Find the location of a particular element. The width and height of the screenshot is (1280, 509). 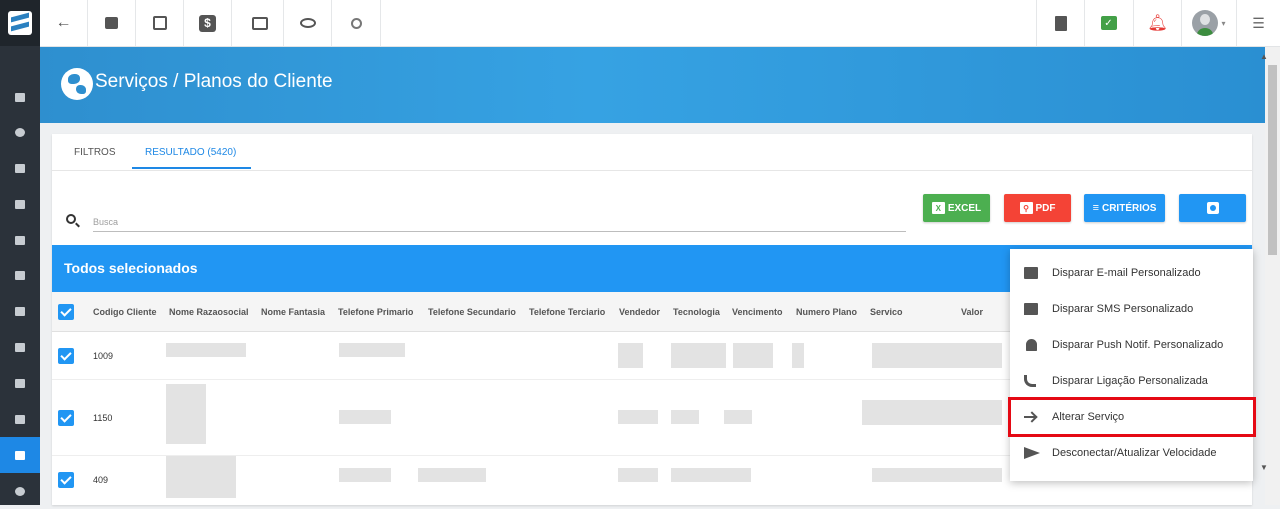

user-avatar is located at coordinates (1205, 23).